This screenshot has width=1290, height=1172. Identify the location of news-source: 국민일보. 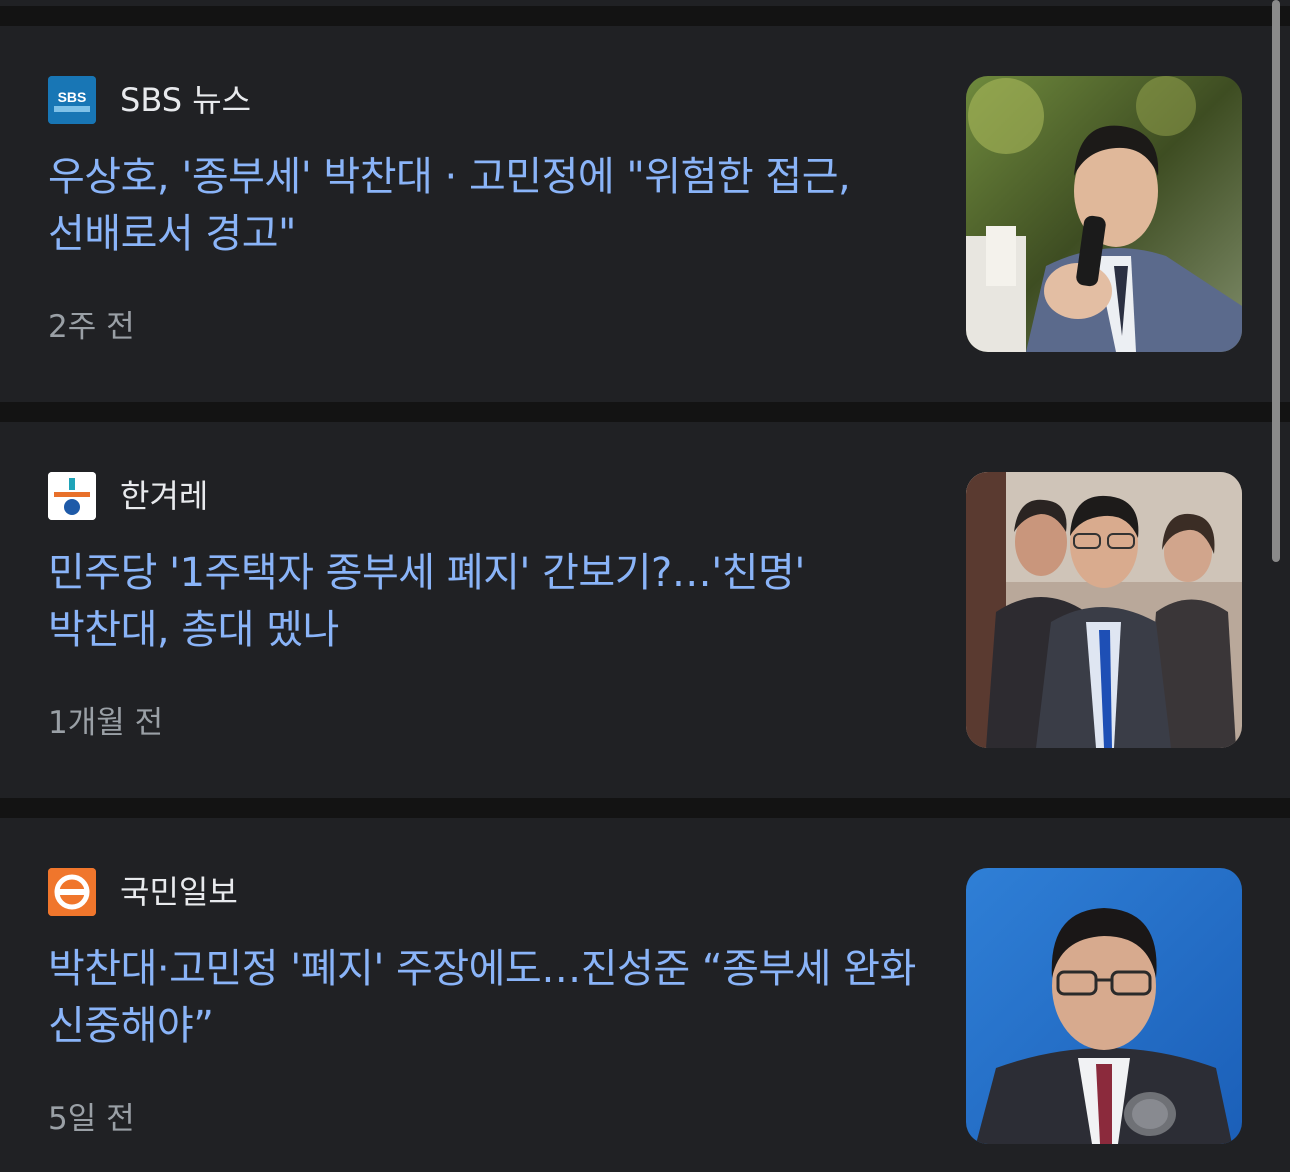
(143, 892).